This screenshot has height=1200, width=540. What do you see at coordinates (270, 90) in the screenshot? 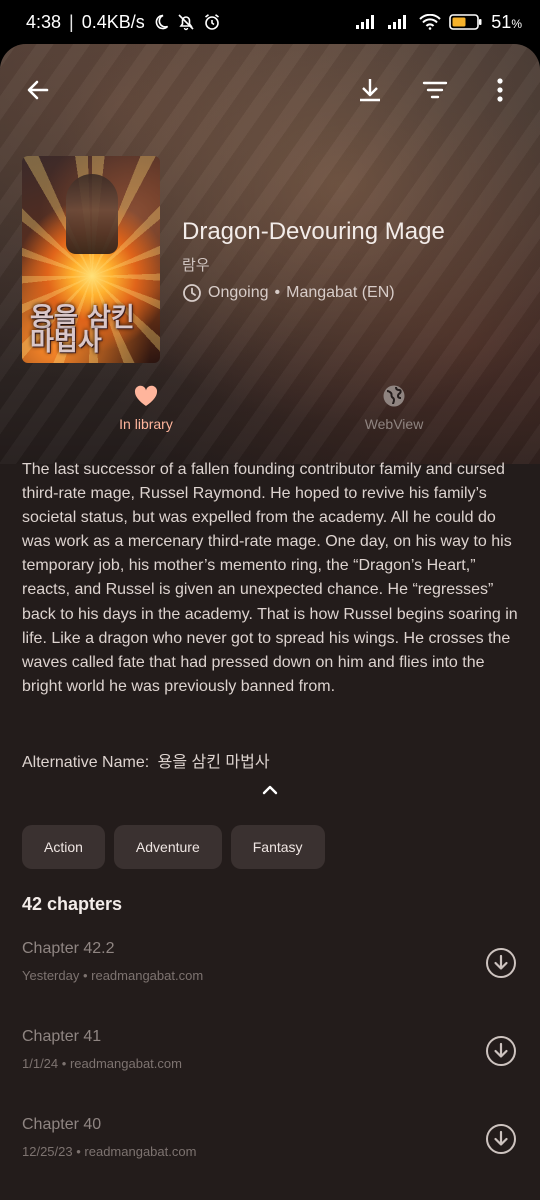
I see `top-toolbar` at bounding box center [270, 90].